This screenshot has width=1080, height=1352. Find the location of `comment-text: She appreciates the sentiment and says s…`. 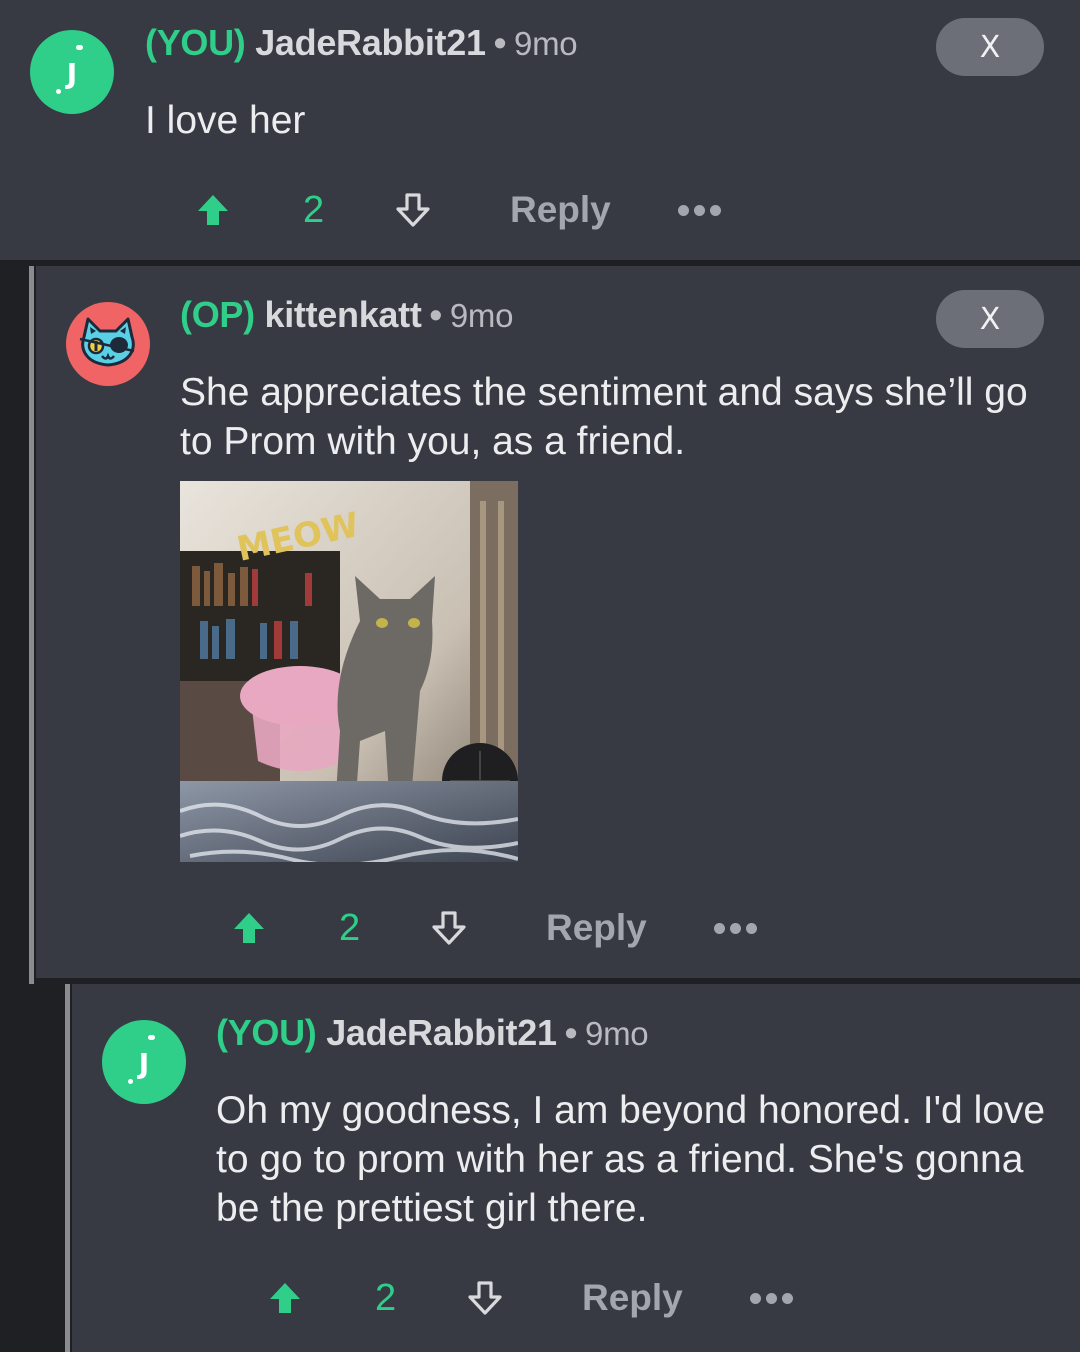

comment-text: She appreciates the sentiment and says s… is located at coordinates (604, 417).